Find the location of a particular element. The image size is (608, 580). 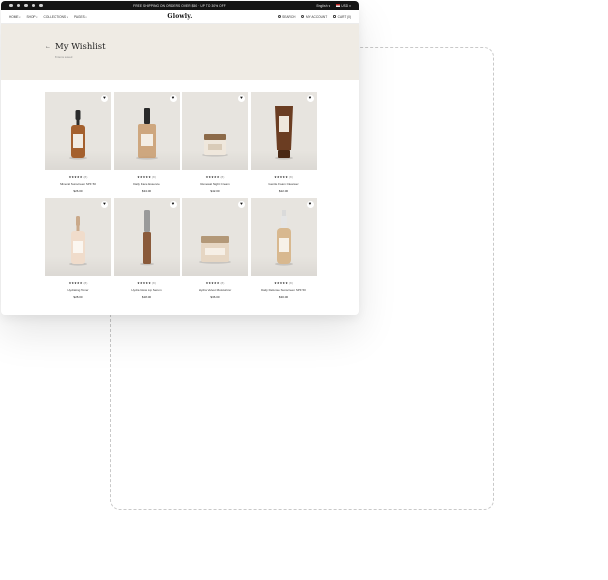

nav-home: HOME is located at coordinates (15, 17).